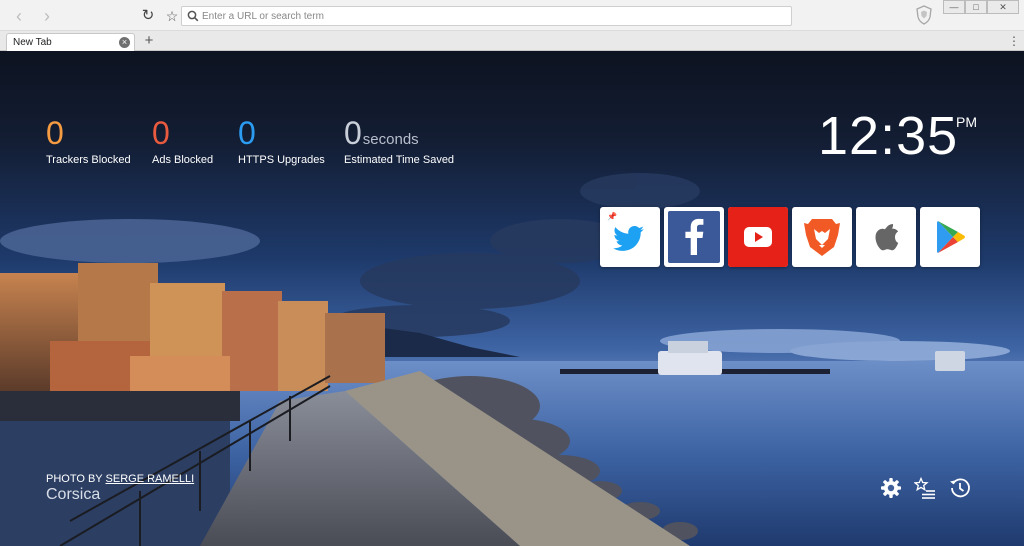  Describe the element at coordinates (70, 42) in the screenshot. I see `tab-new-tab: New Tab ×` at that location.